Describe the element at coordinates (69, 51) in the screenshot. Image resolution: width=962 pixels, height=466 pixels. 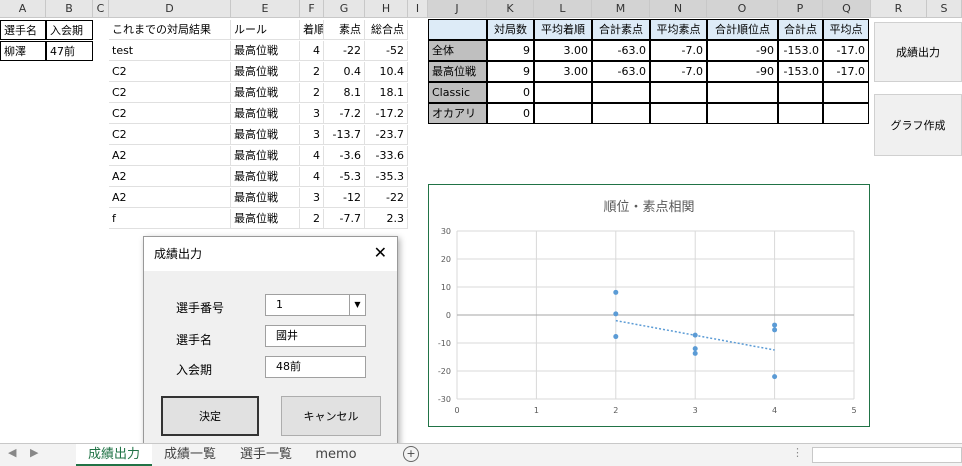
I see `join-term-value: 47前` at that location.